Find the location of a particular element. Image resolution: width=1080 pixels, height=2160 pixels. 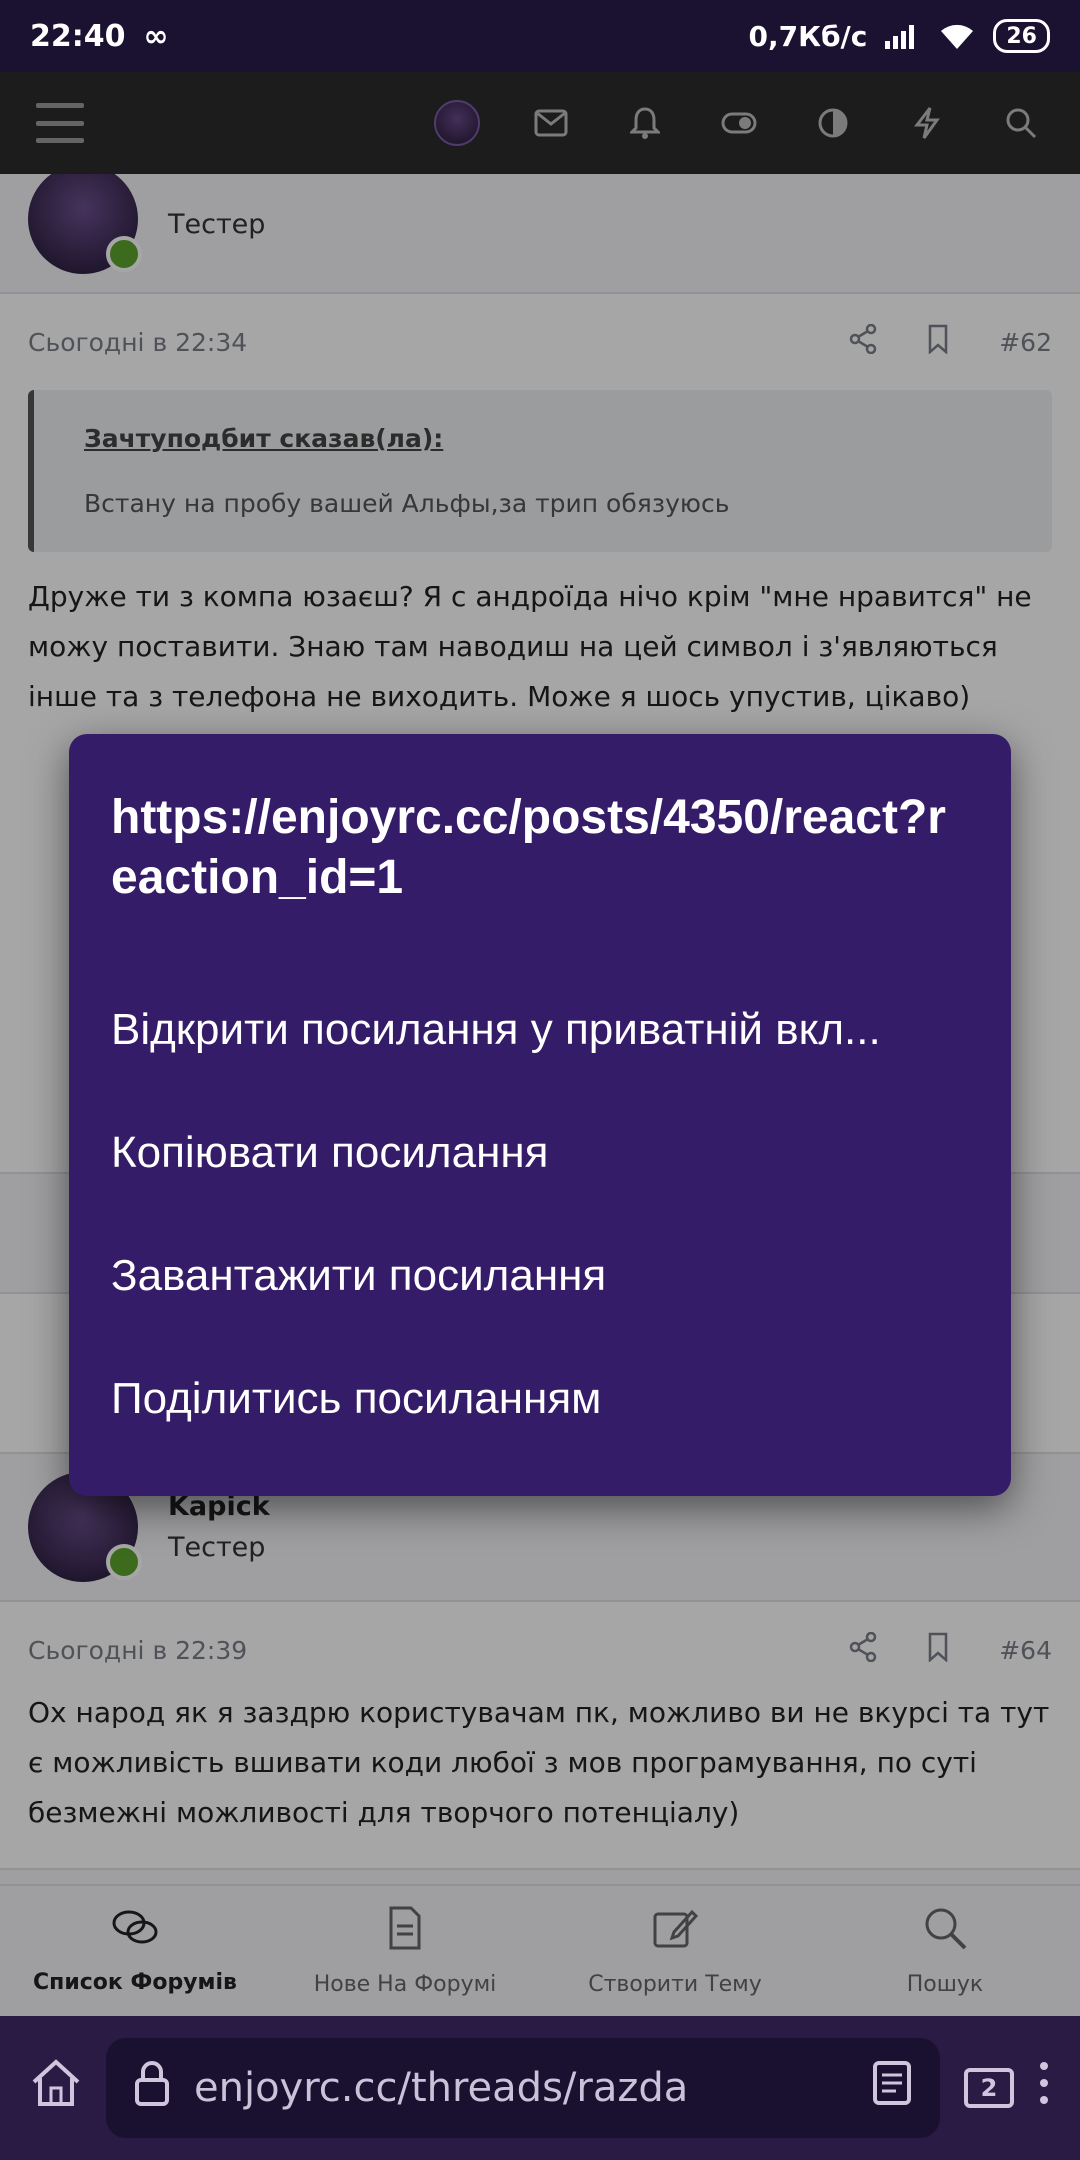

url-text: enjoyrc.cc/threads/razdа is located at coordinates (521, 2088).